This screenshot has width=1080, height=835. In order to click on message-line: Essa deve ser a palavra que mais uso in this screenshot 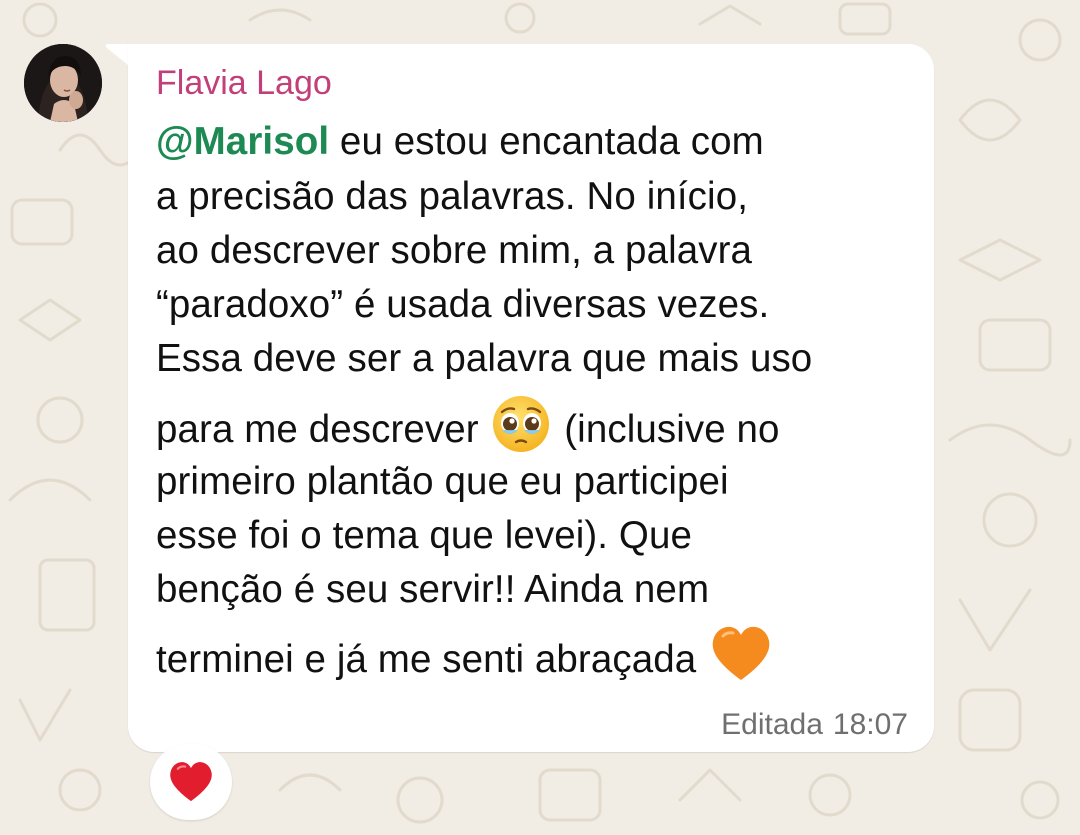, I will do `click(484, 358)`.